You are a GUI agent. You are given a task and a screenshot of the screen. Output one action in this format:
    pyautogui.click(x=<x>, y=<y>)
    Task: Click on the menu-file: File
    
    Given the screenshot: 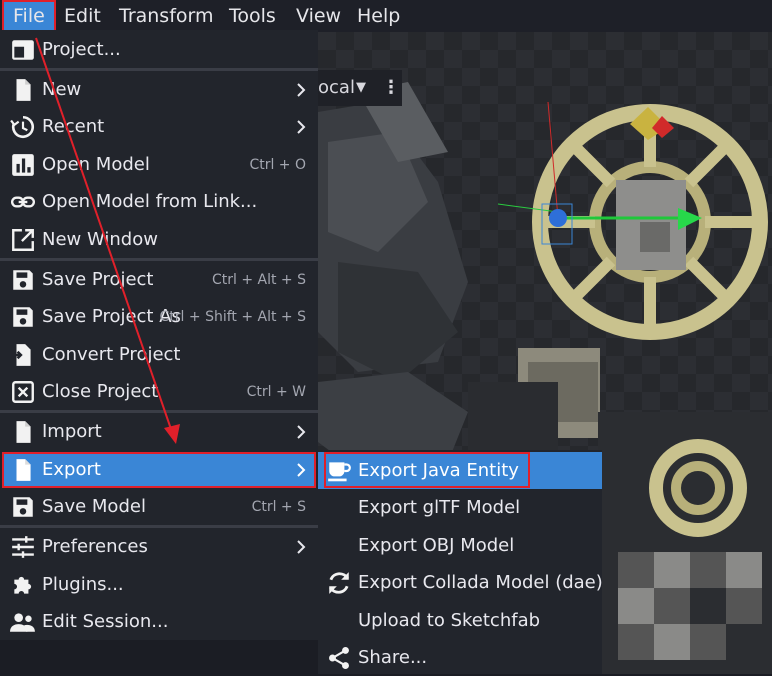 What is the action you would take?
    pyautogui.click(x=29, y=16)
    